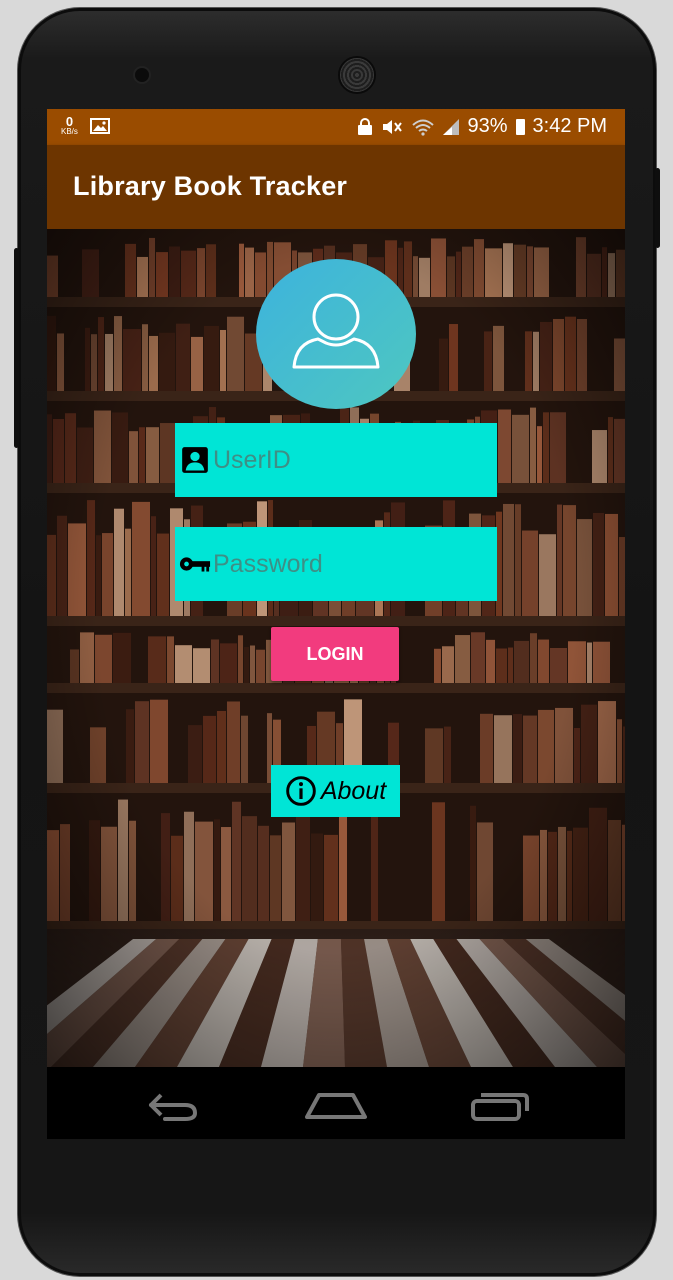 Image resolution: width=673 pixels, height=1280 pixels. I want to click on home-icon, so click(336, 1105).